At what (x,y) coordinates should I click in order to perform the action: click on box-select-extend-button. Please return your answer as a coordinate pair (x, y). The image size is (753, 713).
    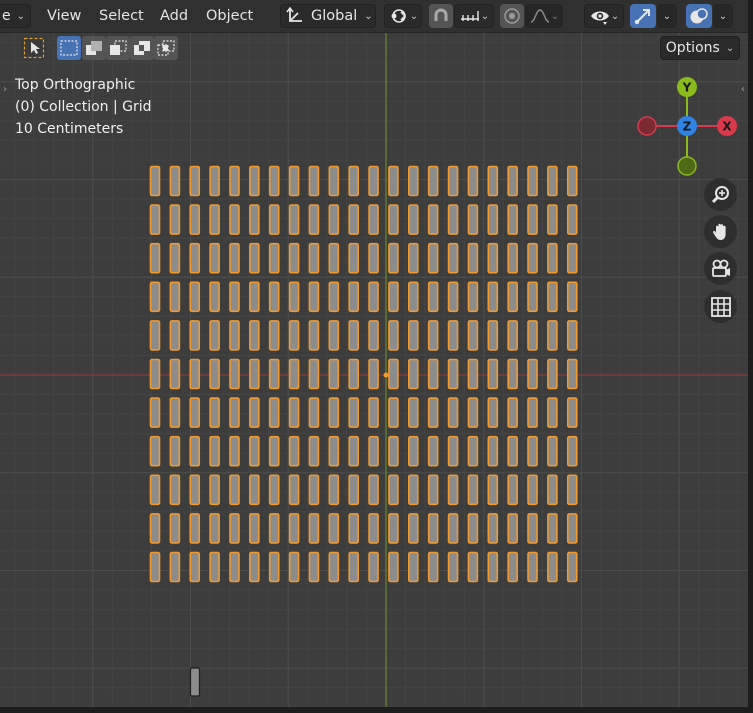
    Looking at the image, I should click on (94, 48).